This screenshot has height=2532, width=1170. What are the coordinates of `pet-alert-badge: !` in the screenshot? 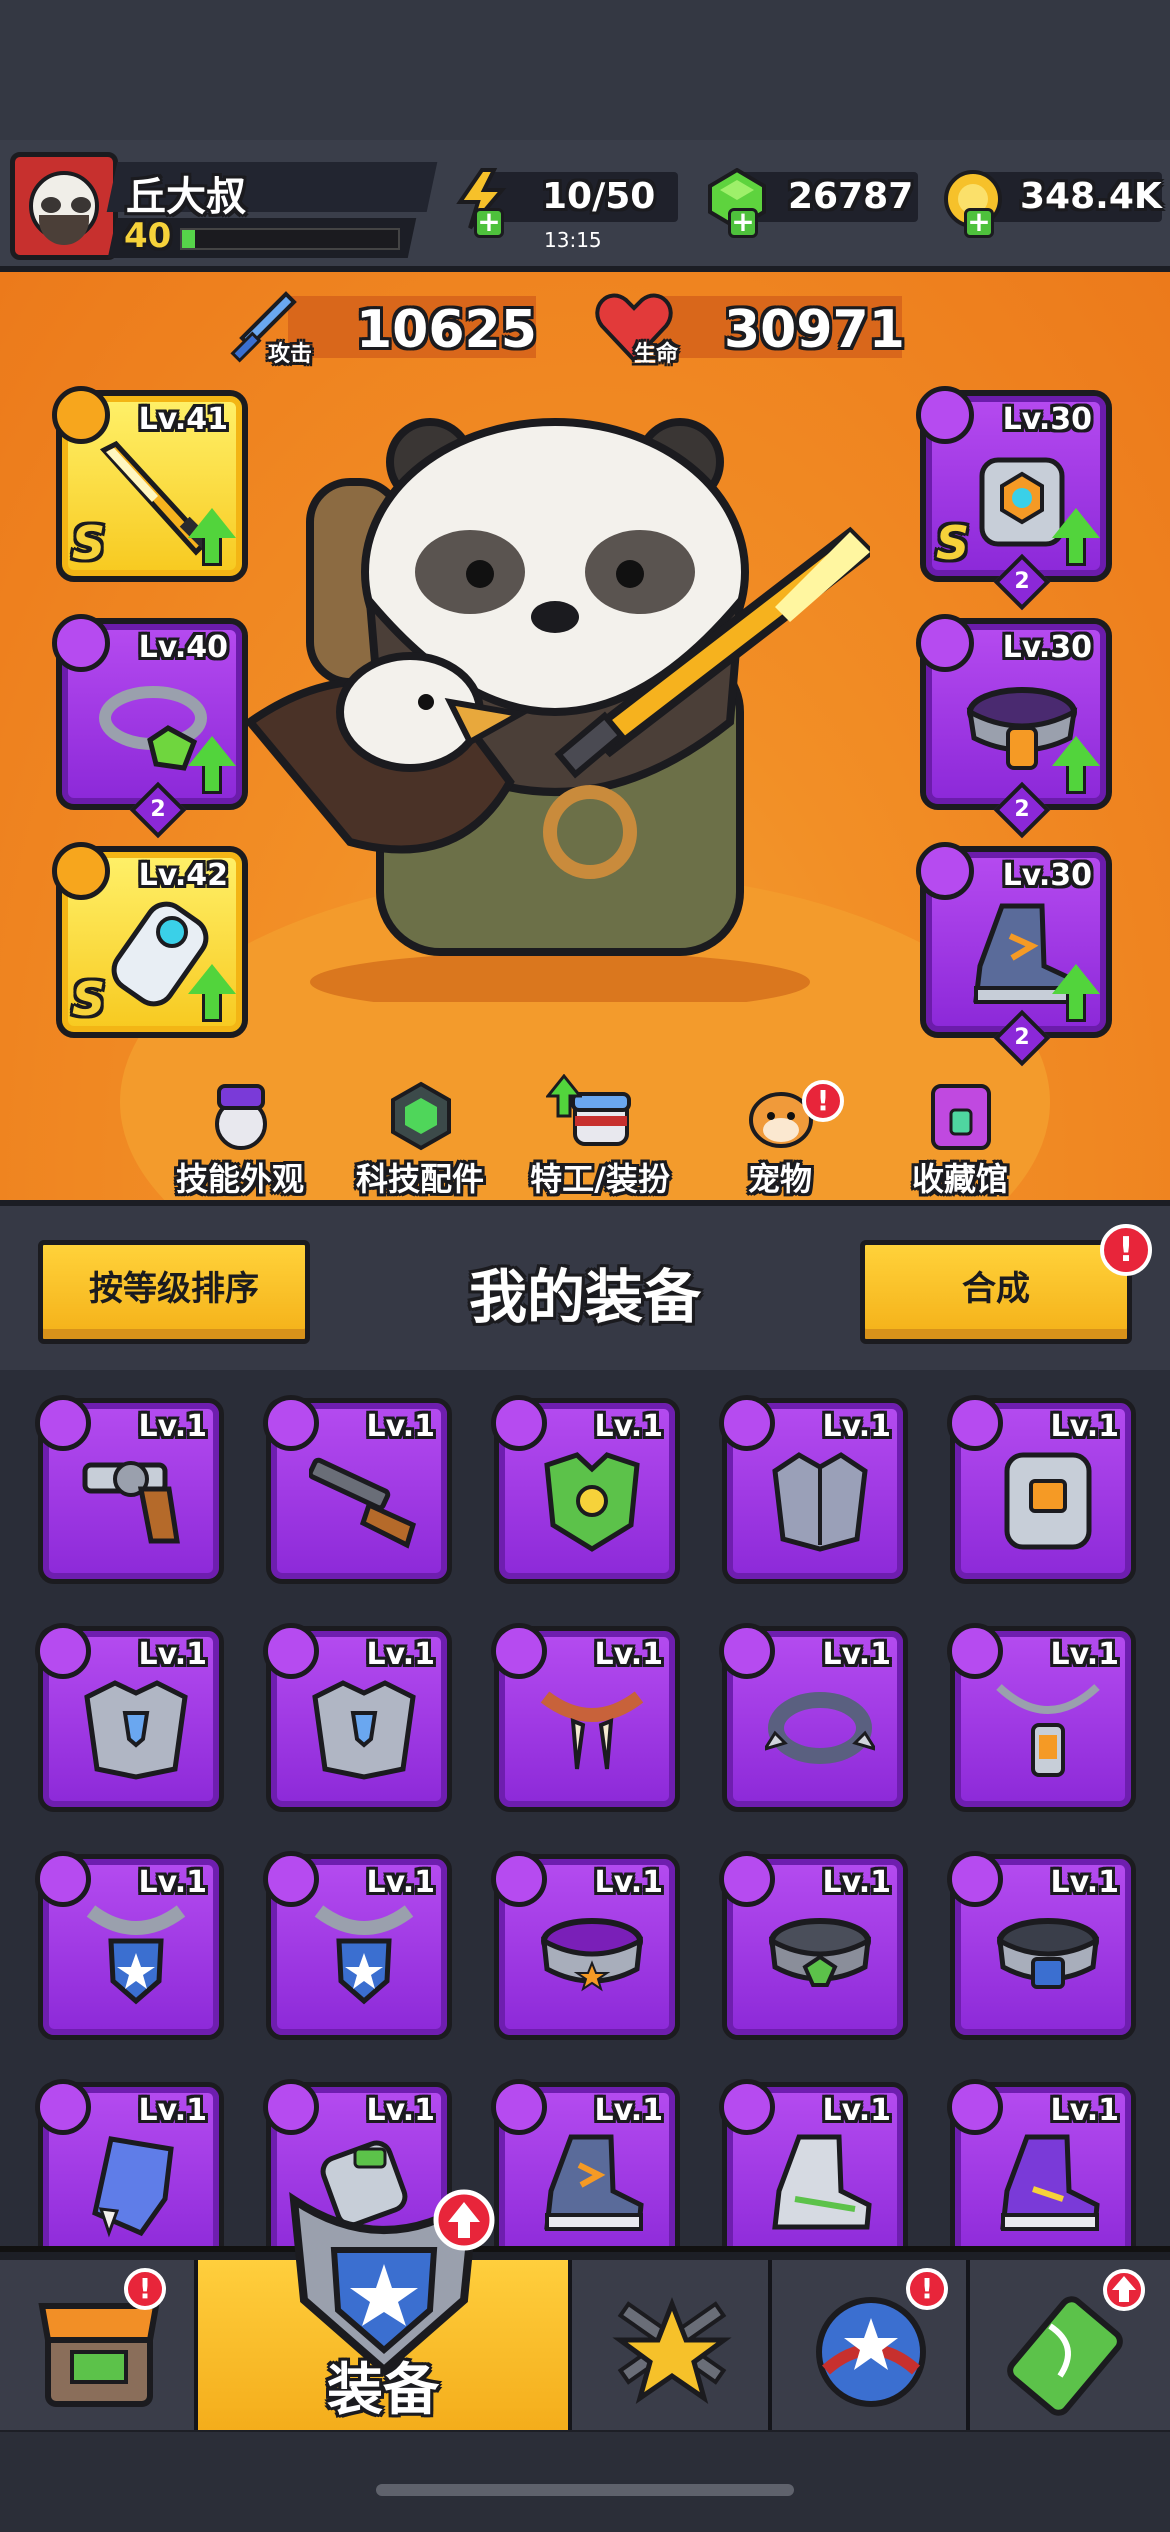 It's located at (823, 1101).